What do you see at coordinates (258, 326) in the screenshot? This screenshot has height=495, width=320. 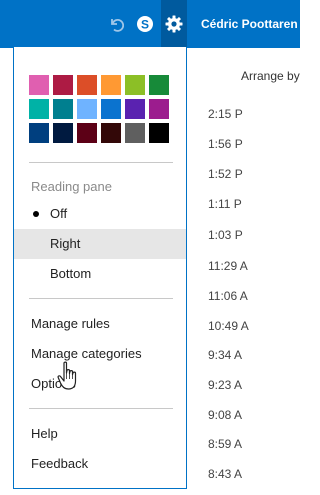 I see `message-time: 10:49 A` at bounding box center [258, 326].